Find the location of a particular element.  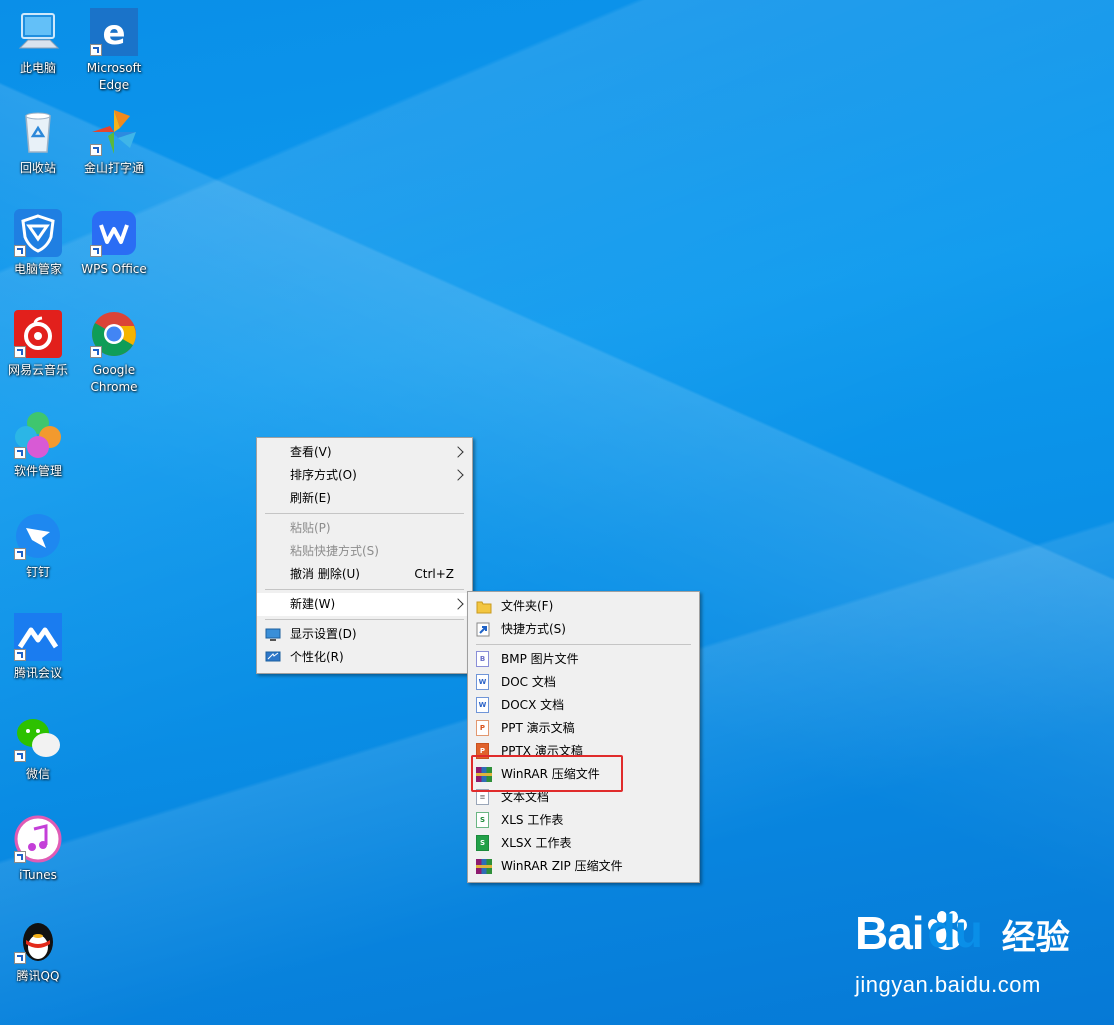

watermark-brand-right: du is located at coordinates (955, 931).